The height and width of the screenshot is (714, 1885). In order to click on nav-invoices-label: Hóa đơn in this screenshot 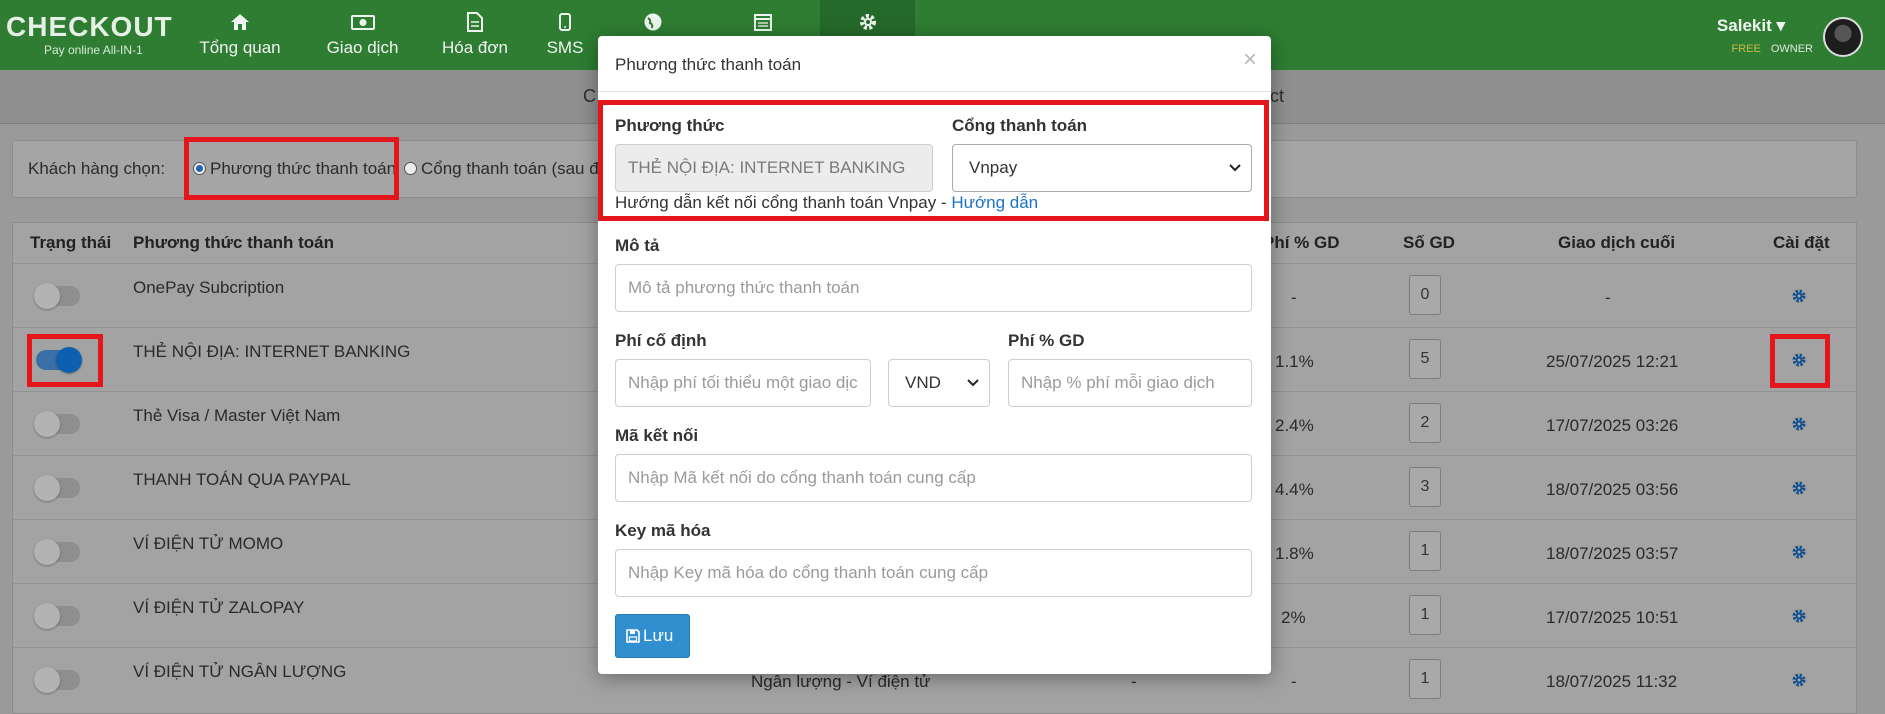, I will do `click(475, 47)`.